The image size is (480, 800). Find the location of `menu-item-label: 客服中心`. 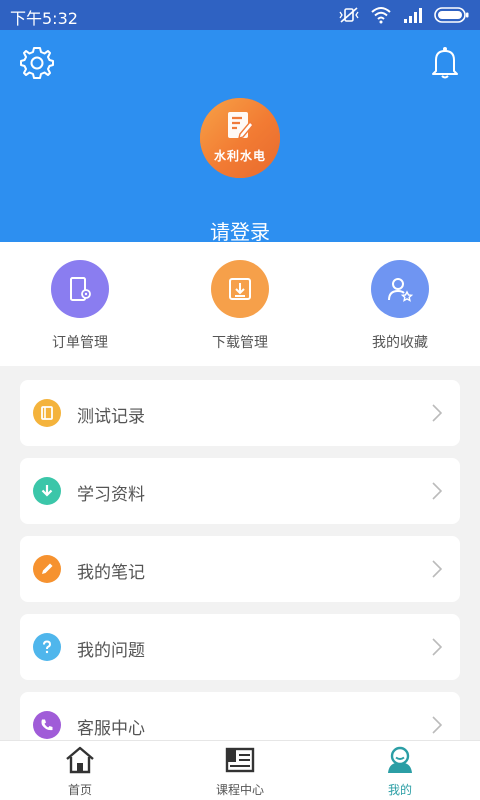

menu-item-label: 客服中心 is located at coordinates (111, 729).